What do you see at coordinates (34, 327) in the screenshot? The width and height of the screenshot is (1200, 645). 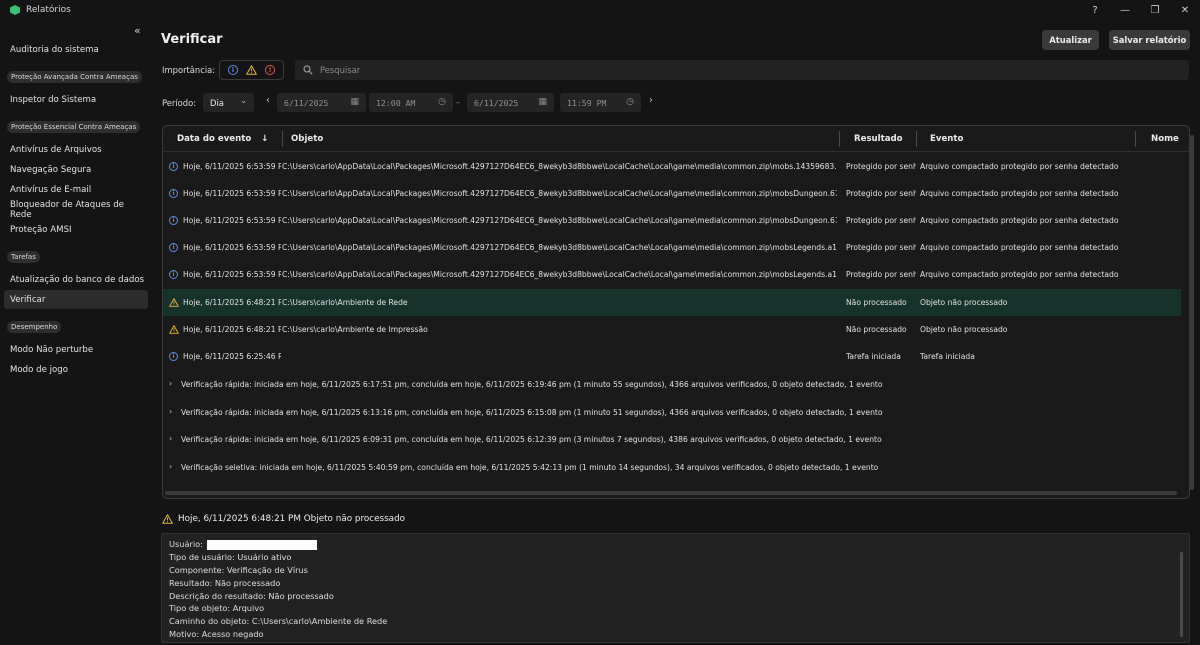 I see `sidebar-section-desempenho: Desempenho` at bounding box center [34, 327].